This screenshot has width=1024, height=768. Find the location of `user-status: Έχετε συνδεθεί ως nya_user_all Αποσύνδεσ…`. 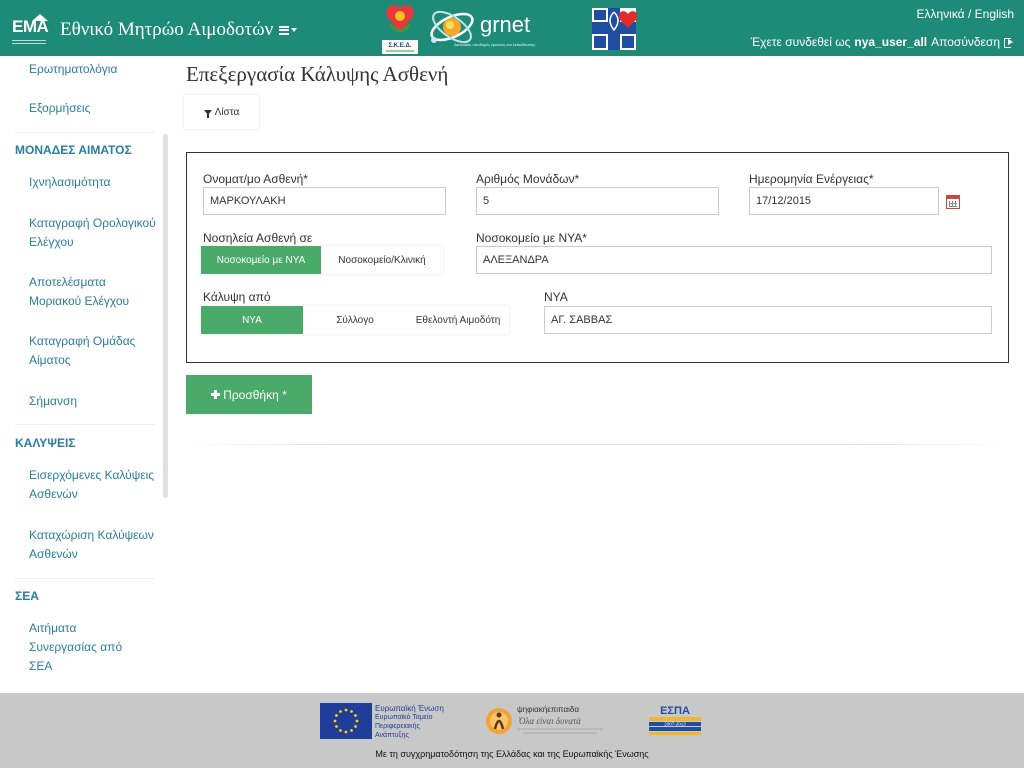

user-status: Έχετε συνδεθεί ως nya_user_all Αποσύνδεσ… is located at coordinates (882, 42).